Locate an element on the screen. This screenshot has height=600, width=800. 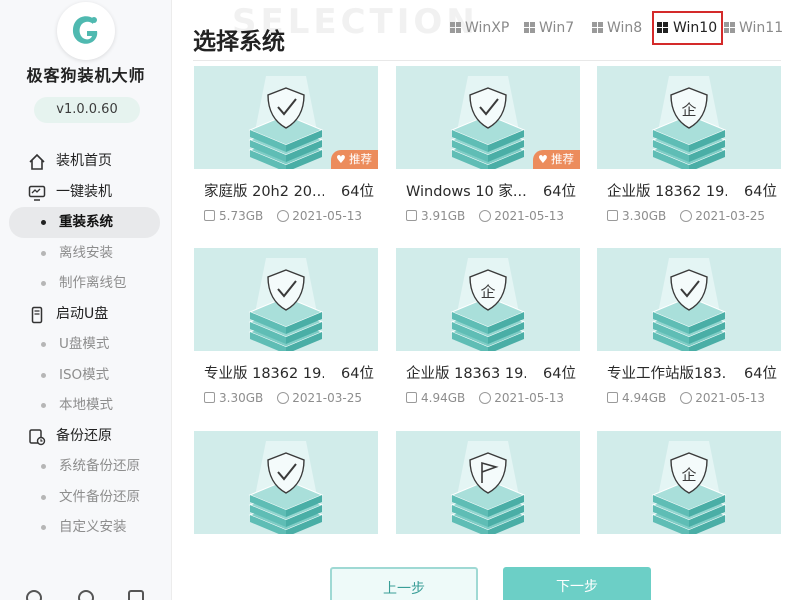
system-card: 企 企业版 18363 19... 64位 4.94GB 2021-05-13 is located at coordinates (488, 330).